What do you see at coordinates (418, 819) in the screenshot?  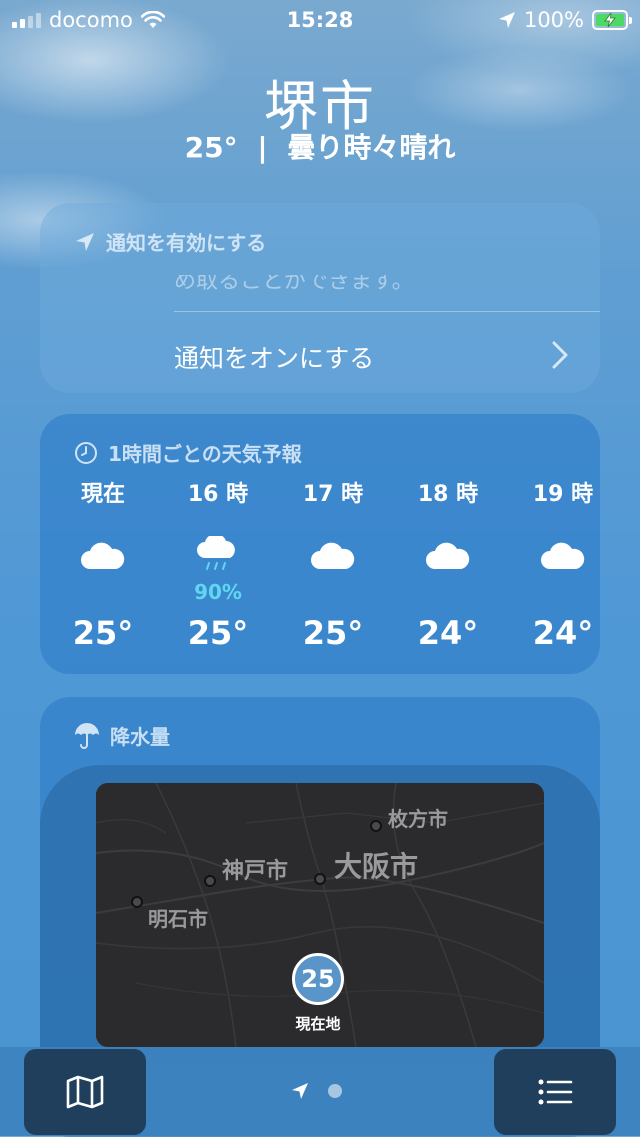 I see `city-label: 枚方市` at bounding box center [418, 819].